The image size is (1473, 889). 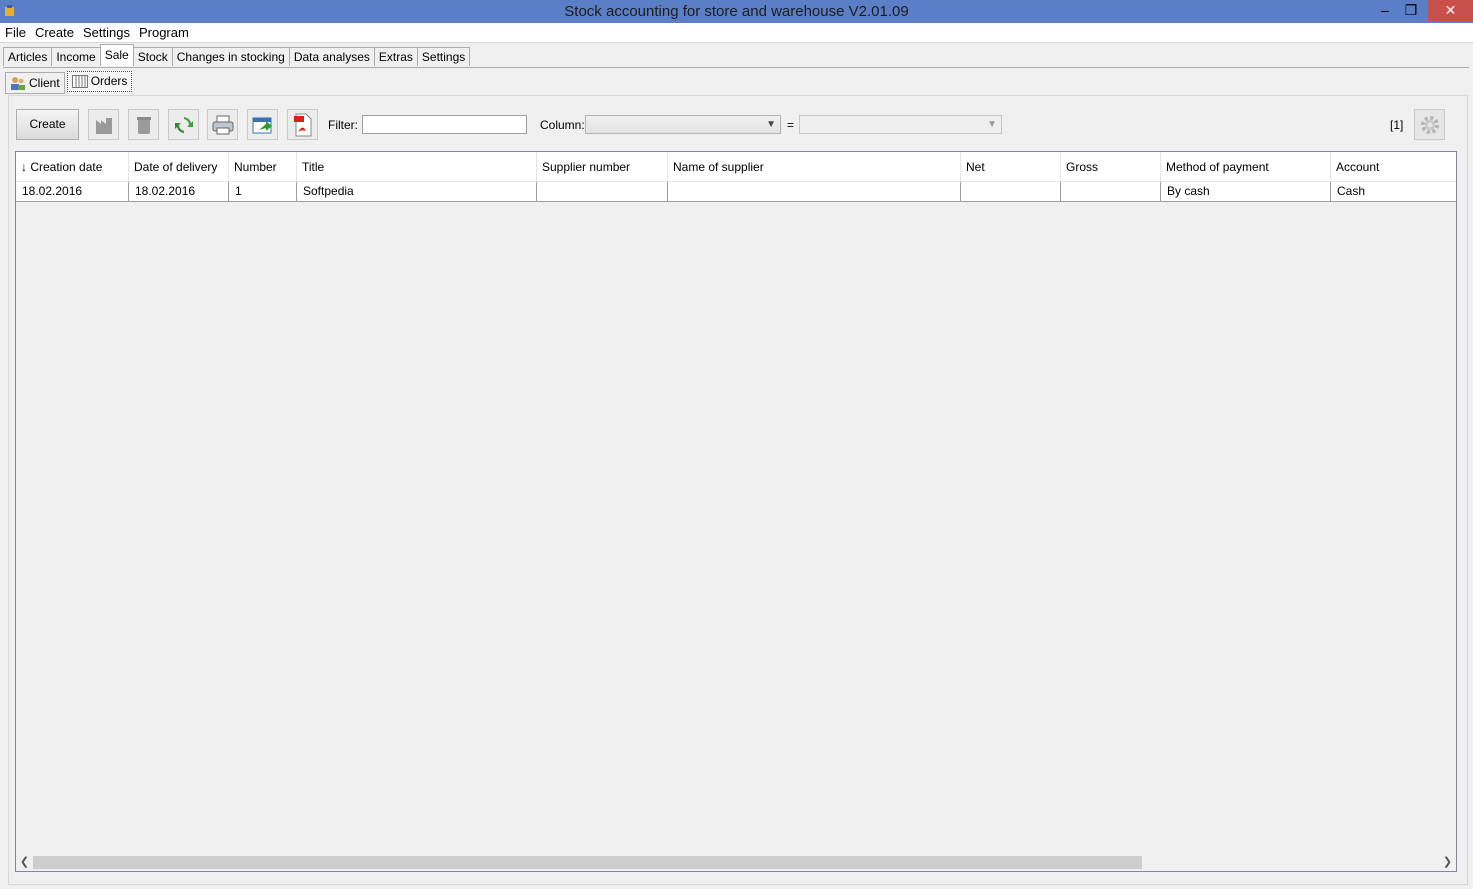 What do you see at coordinates (791, 125) in the screenshot?
I see `equals-label: =` at bounding box center [791, 125].